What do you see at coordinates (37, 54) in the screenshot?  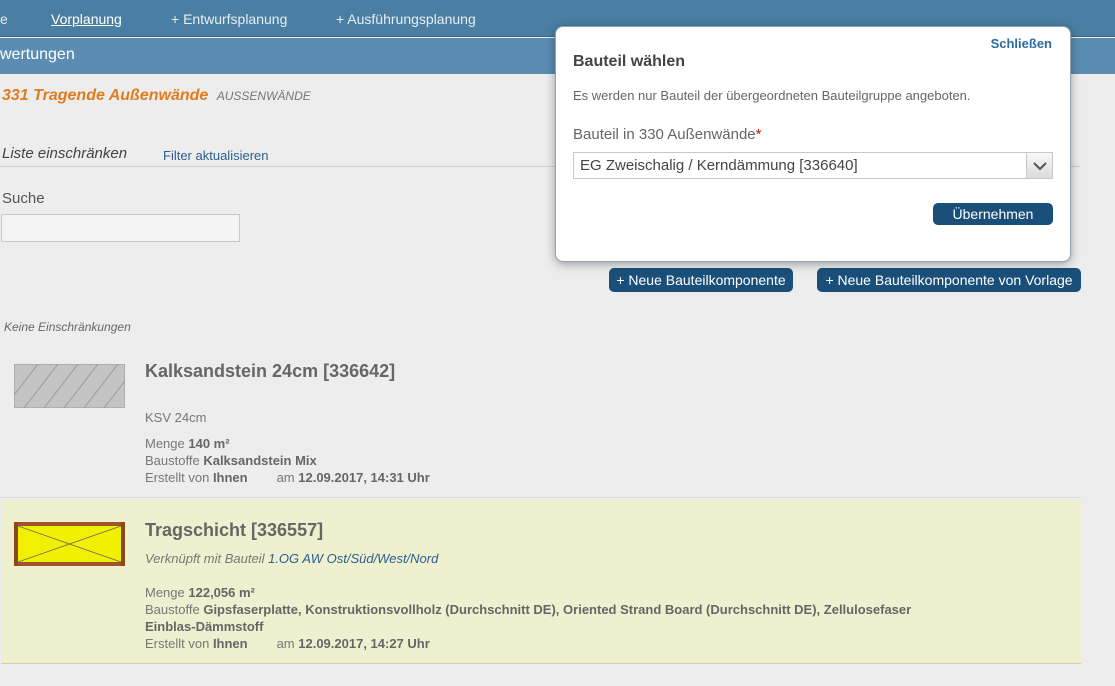 I see `section-title: wertungen` at bounding box center [37, 54].